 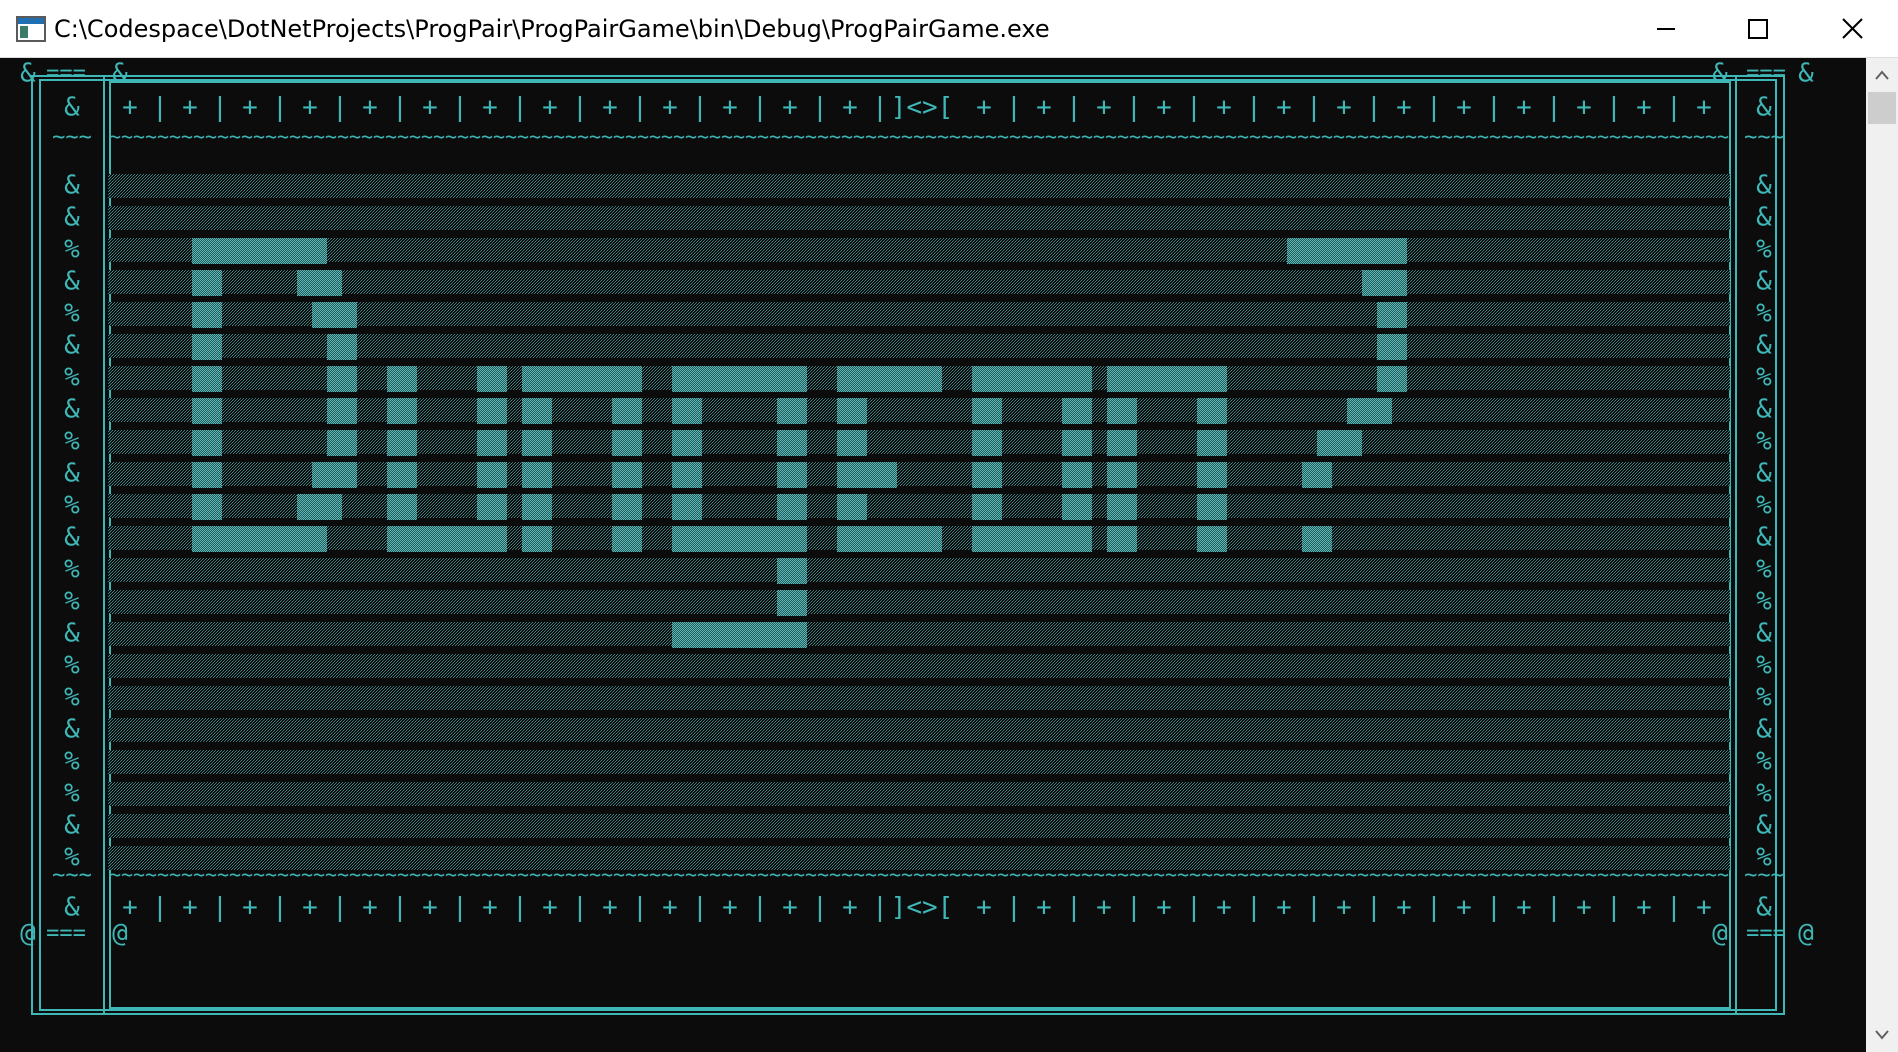 I want to click on maximize-button, so click(x=1758, y=29).